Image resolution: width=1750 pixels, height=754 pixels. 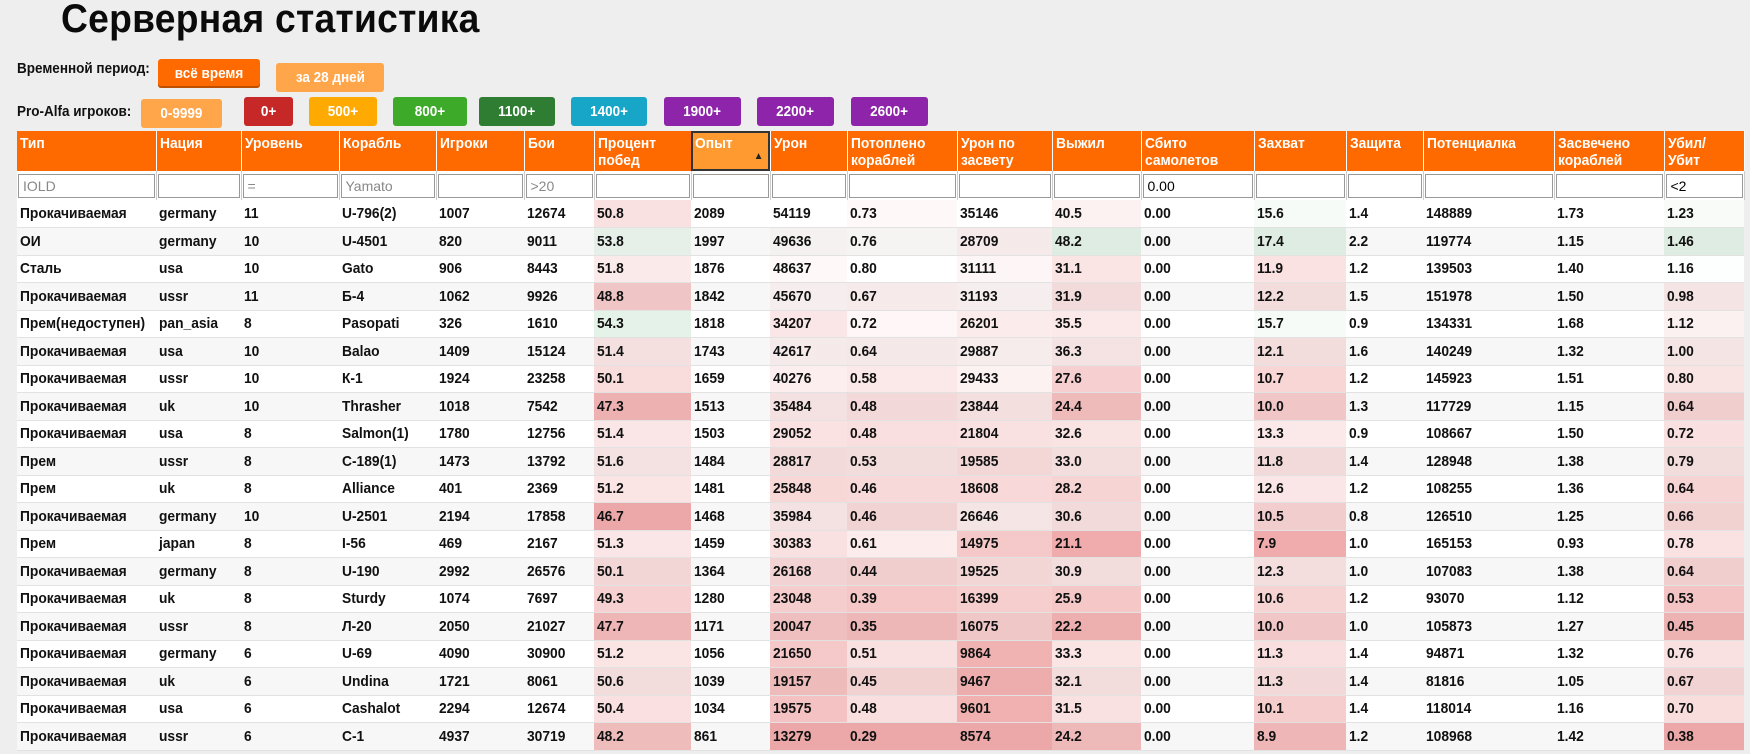 What do you see at coordinates (1097, 151) in the screenshot?
I see `column-header-survived: Выжил` at bounding box center [1097, 151].